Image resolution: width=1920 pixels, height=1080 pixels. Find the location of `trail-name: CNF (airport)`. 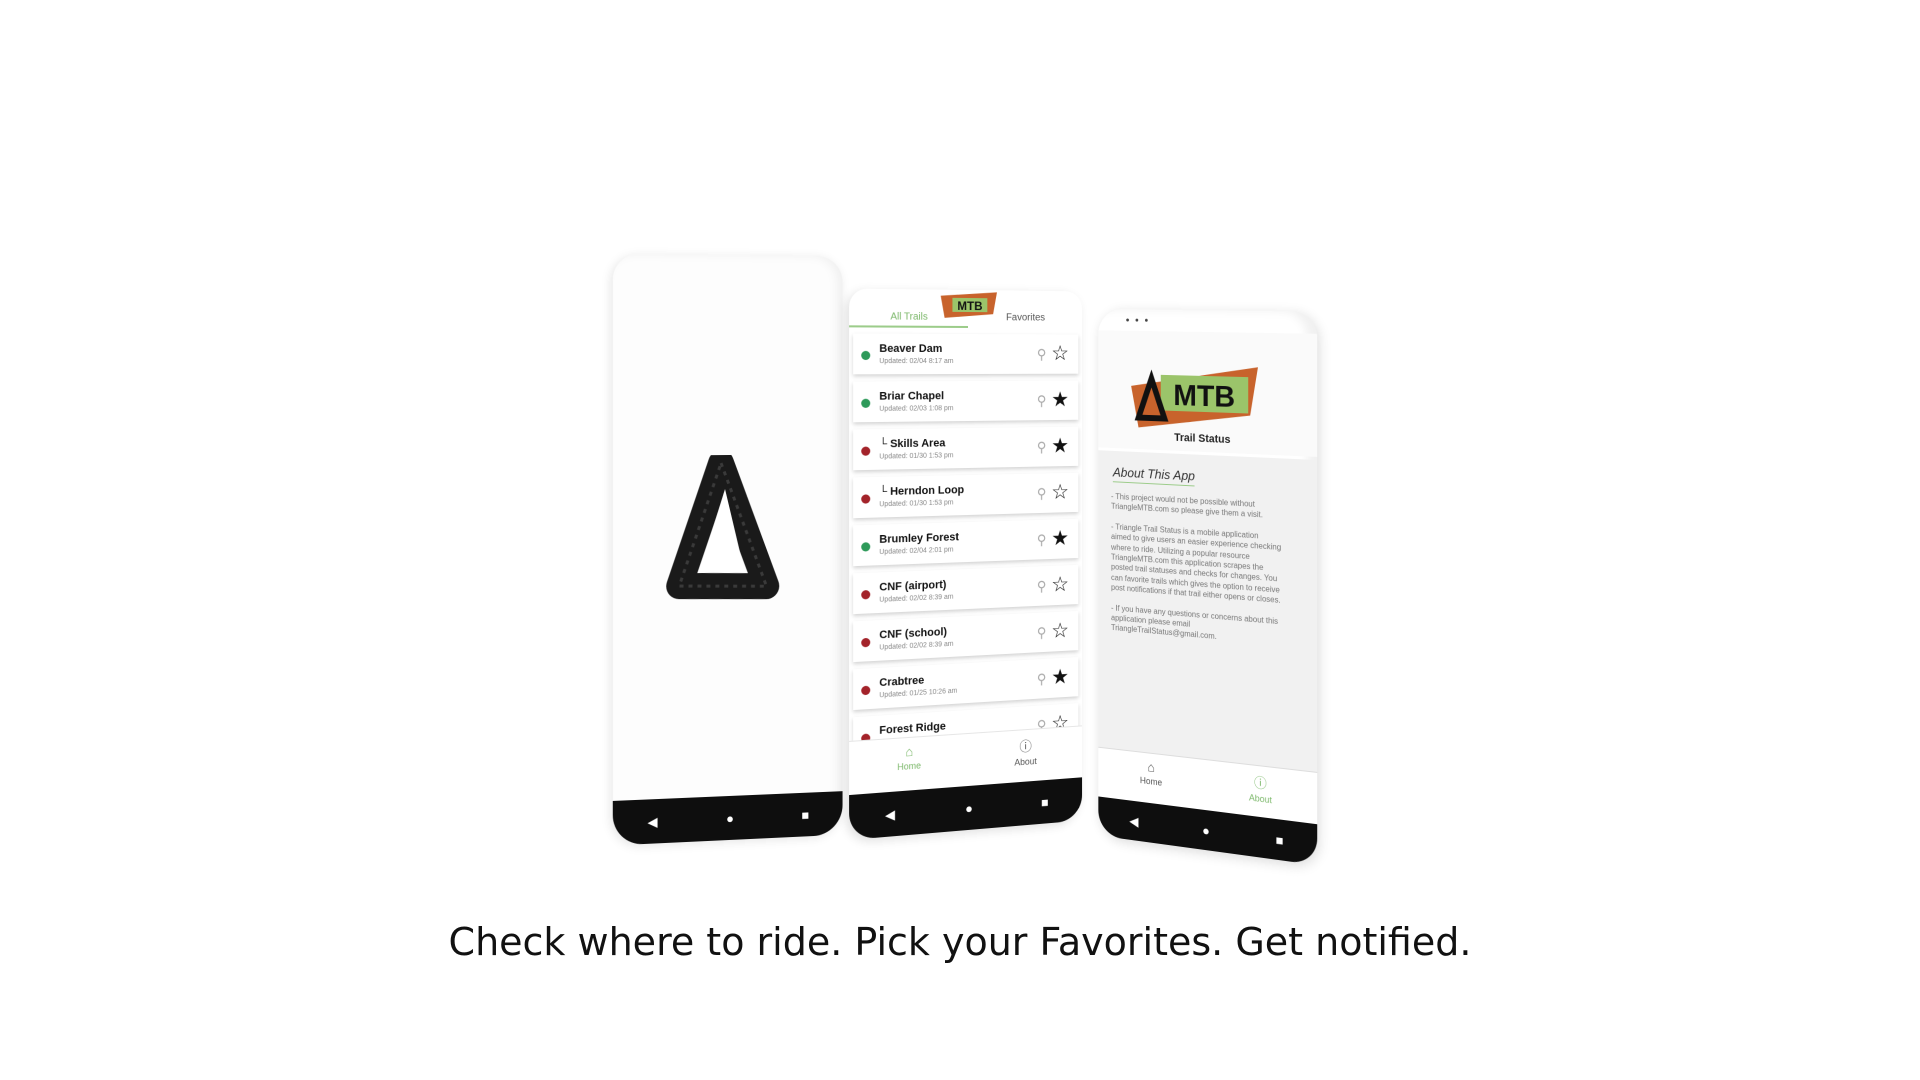

trail-name: CNF (airport) is located at coordinates (913, 586).